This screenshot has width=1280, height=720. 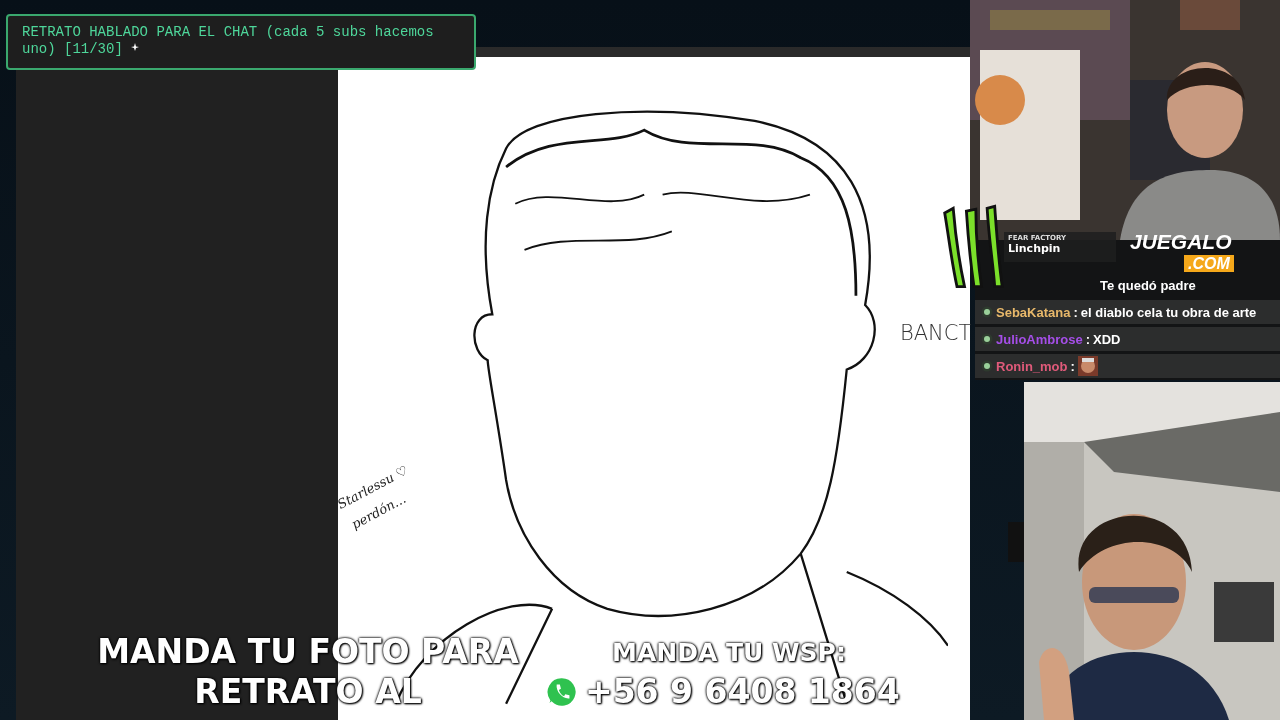 I want to click on title-box: RETRATO HABLADO PARA EL CHAT (cada 5 subs hacemos uno) [11/30], so click(x=241, y=42).